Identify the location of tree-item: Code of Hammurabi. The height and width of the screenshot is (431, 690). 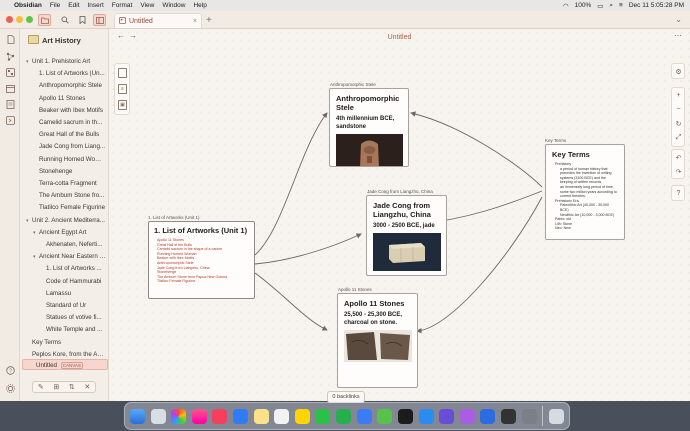
(73, 281).